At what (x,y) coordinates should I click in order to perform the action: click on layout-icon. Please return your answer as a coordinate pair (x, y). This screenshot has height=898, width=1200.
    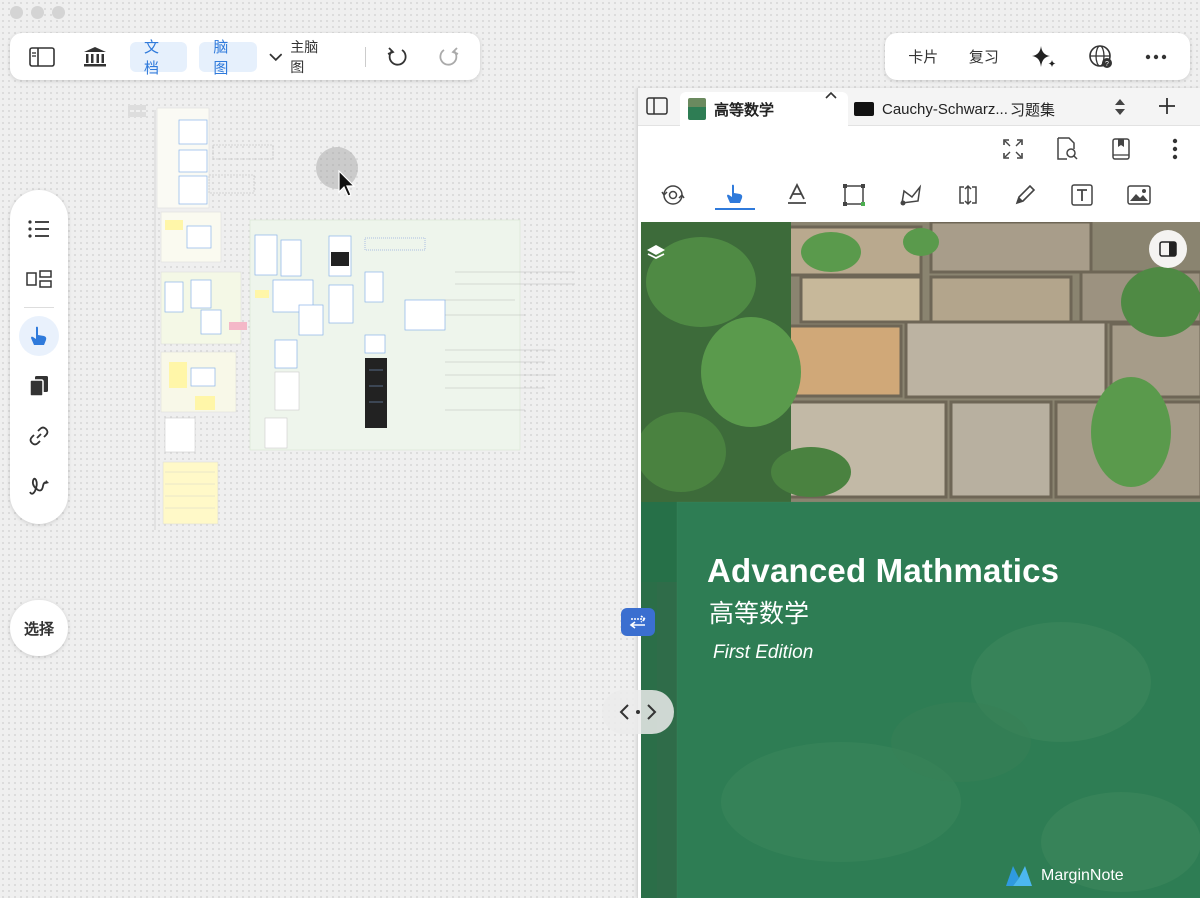
    Looking at the image, I should click on (39, 279).